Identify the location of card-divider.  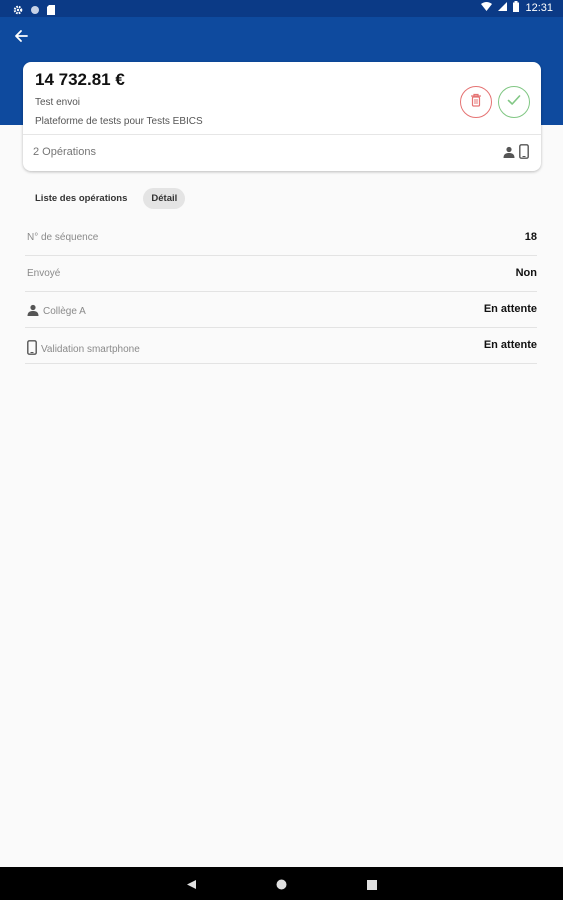
(282, 134).